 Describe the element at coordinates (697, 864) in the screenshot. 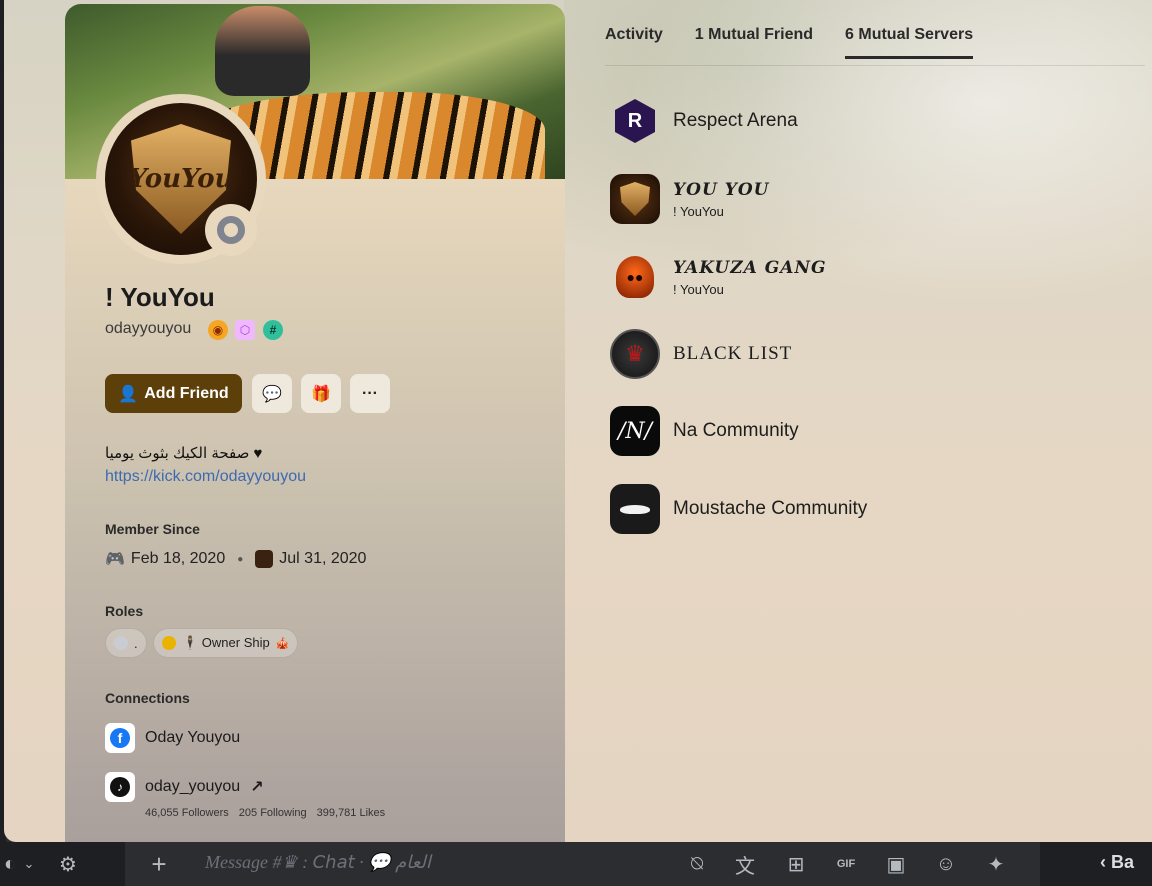

I see `mute-notification-icon: ⍉` at that location.